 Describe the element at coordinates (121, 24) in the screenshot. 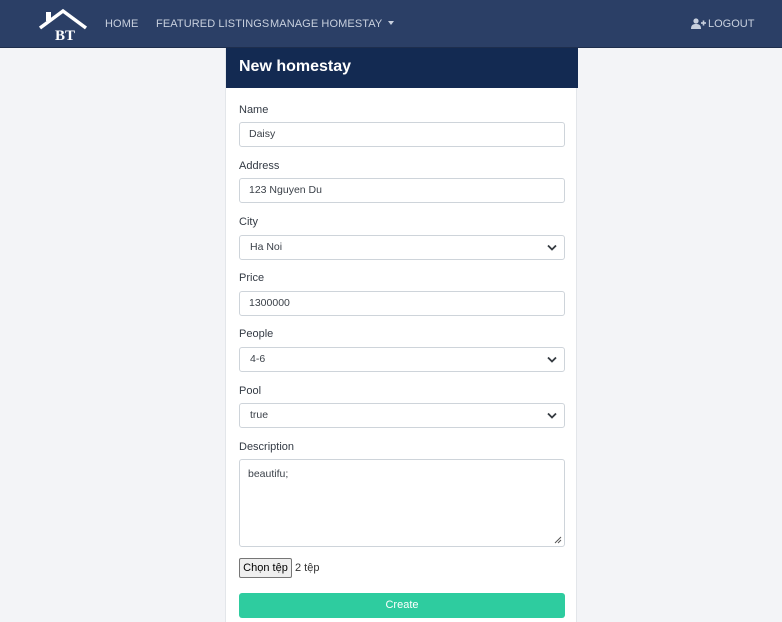

I see `nav-home: HOME` at that location.